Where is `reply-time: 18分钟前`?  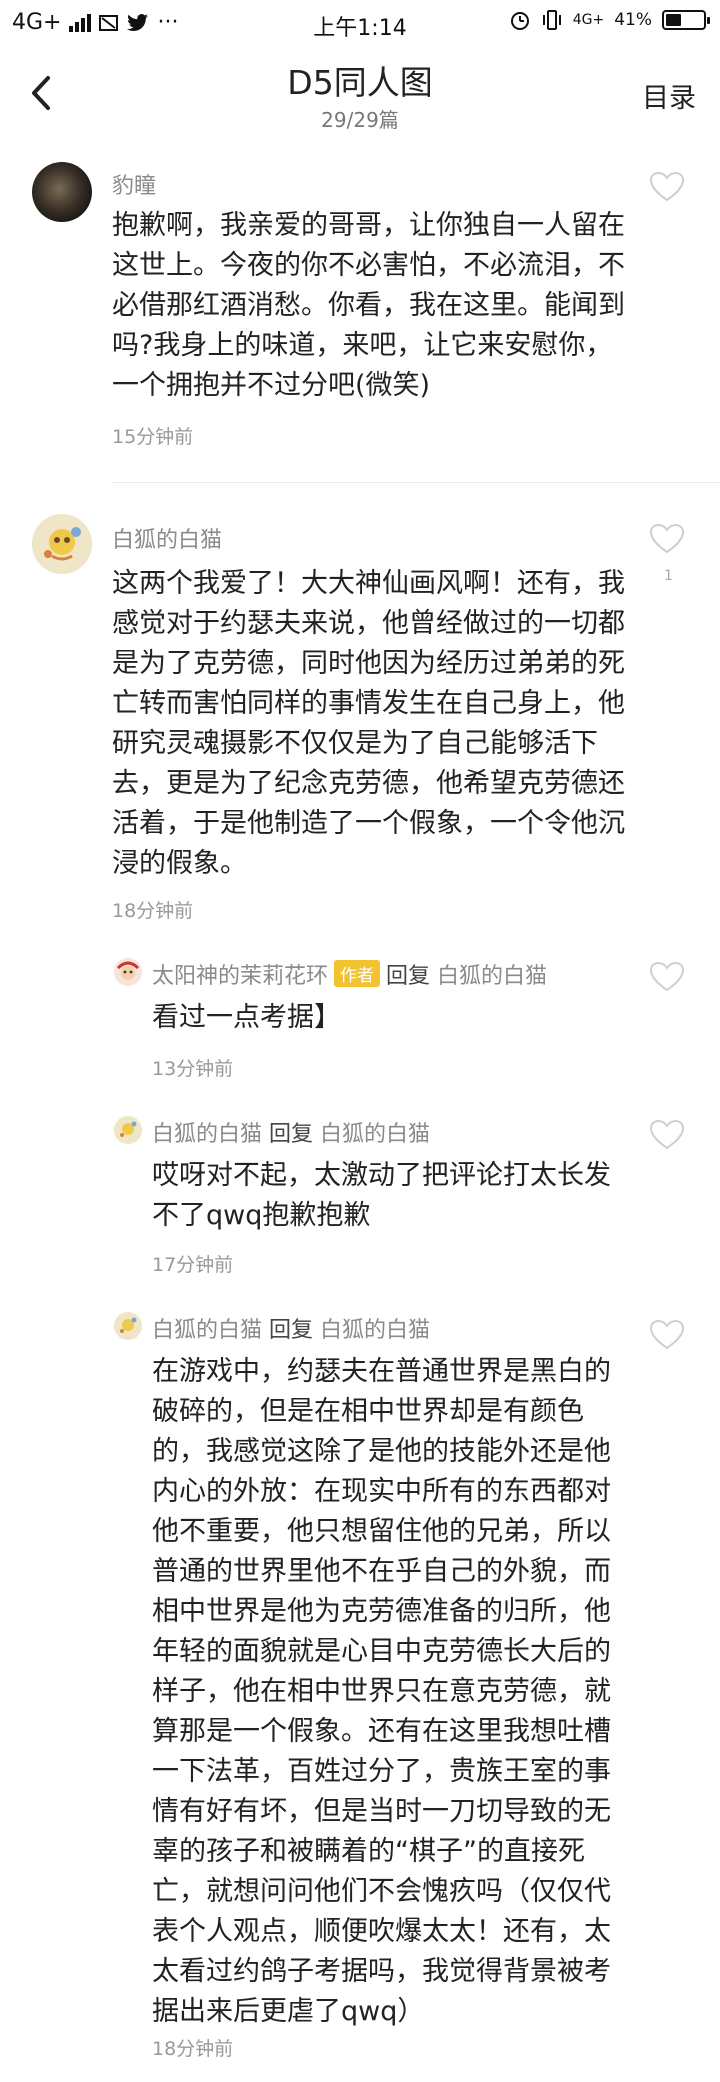 reply-time: 18分钟前 is located at coordinates (193, 2049).